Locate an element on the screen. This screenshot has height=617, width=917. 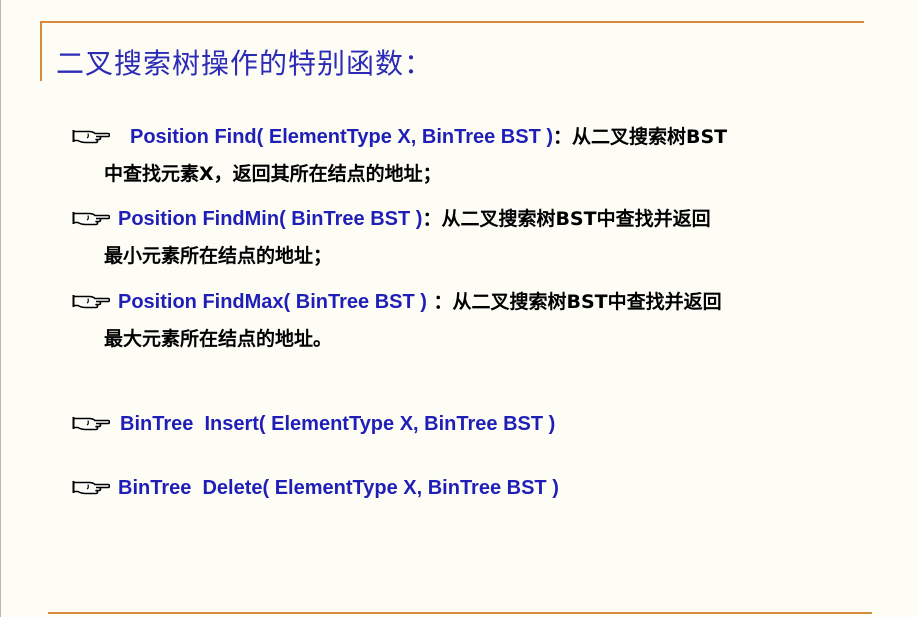
function-signature: Position FindMin( BinTree BST ) is located at coordinates (270, 219).